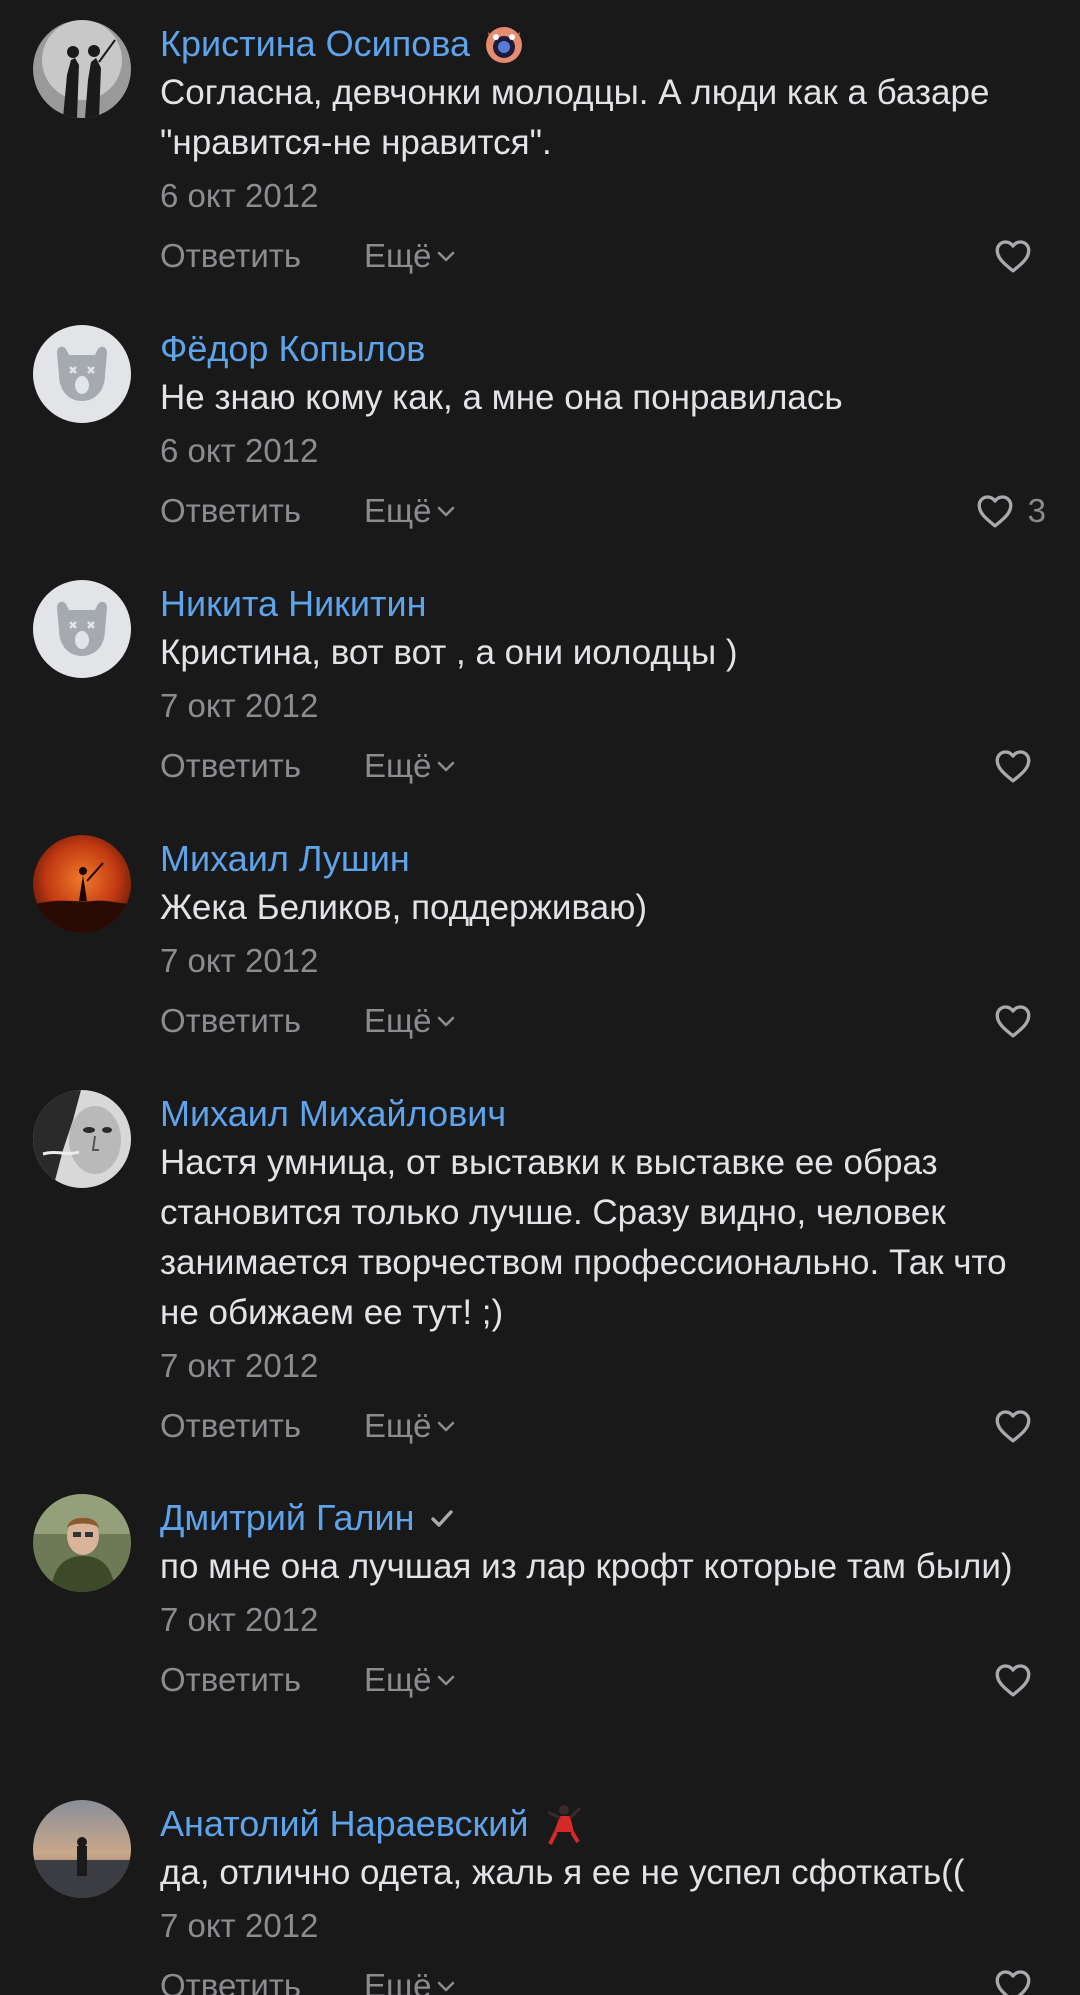 Image resolution: width=1080 pixels, height=1995 pixels. I want to click on dancer-emoji-icon, so click(562, 1824).